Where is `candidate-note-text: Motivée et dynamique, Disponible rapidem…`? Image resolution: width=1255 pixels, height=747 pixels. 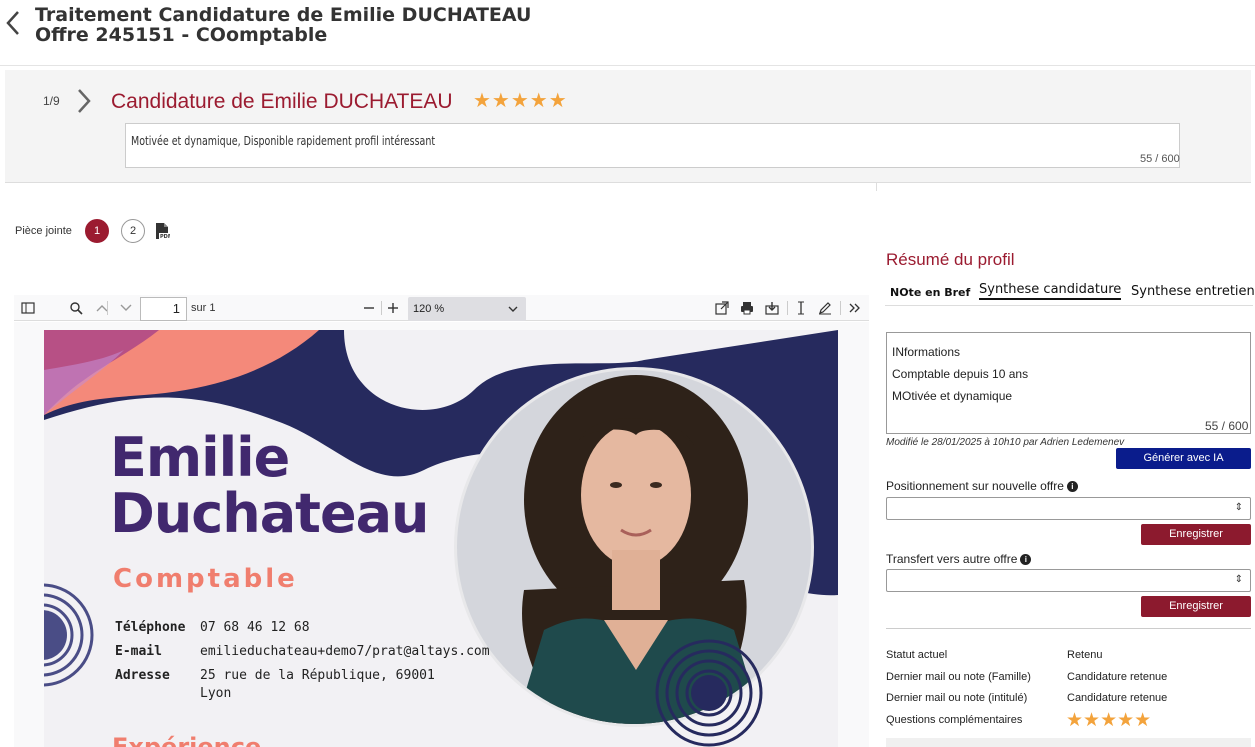
candidate-note-text: Motivée et dynamique, Disponible rapidem… is located at coordinates (283, 141).